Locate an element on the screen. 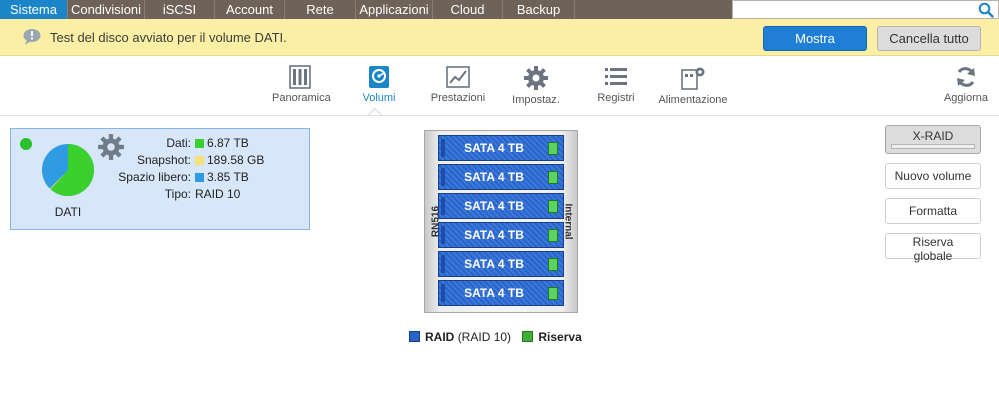 The image size is (999, 397). volume-name: DATI is located at coordinates (68, 212).